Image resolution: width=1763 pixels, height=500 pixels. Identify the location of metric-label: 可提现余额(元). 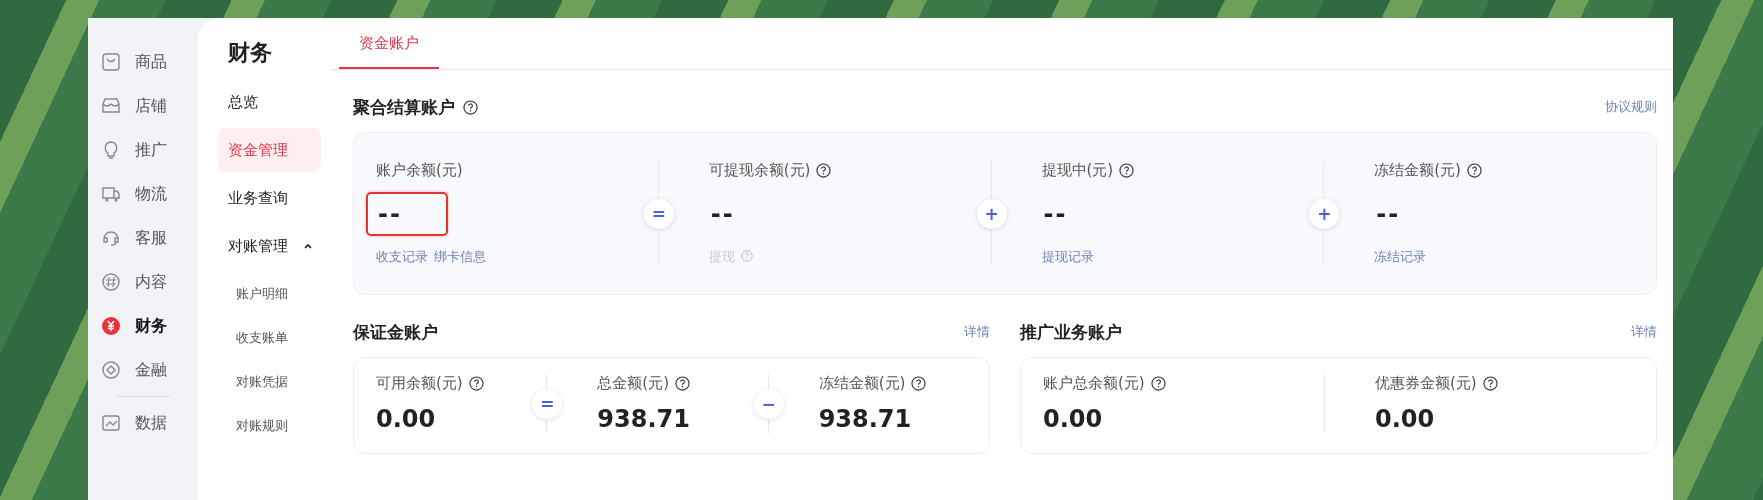
(759, 170).